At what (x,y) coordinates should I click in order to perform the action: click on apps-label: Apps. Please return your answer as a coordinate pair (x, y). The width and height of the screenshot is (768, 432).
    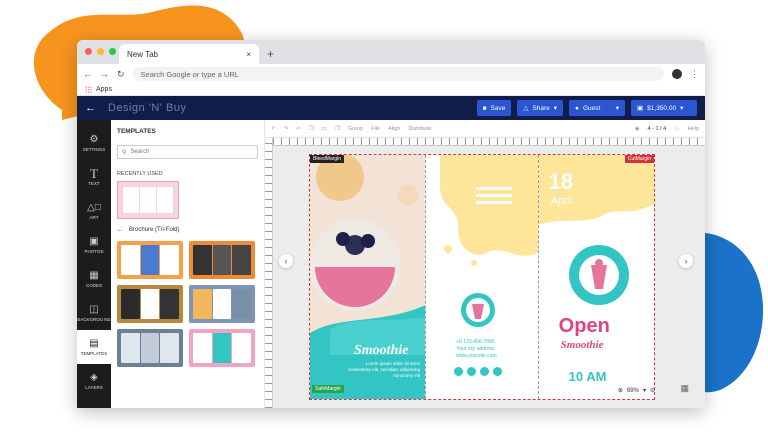
    Looking at the image, I should click on (104, 89).